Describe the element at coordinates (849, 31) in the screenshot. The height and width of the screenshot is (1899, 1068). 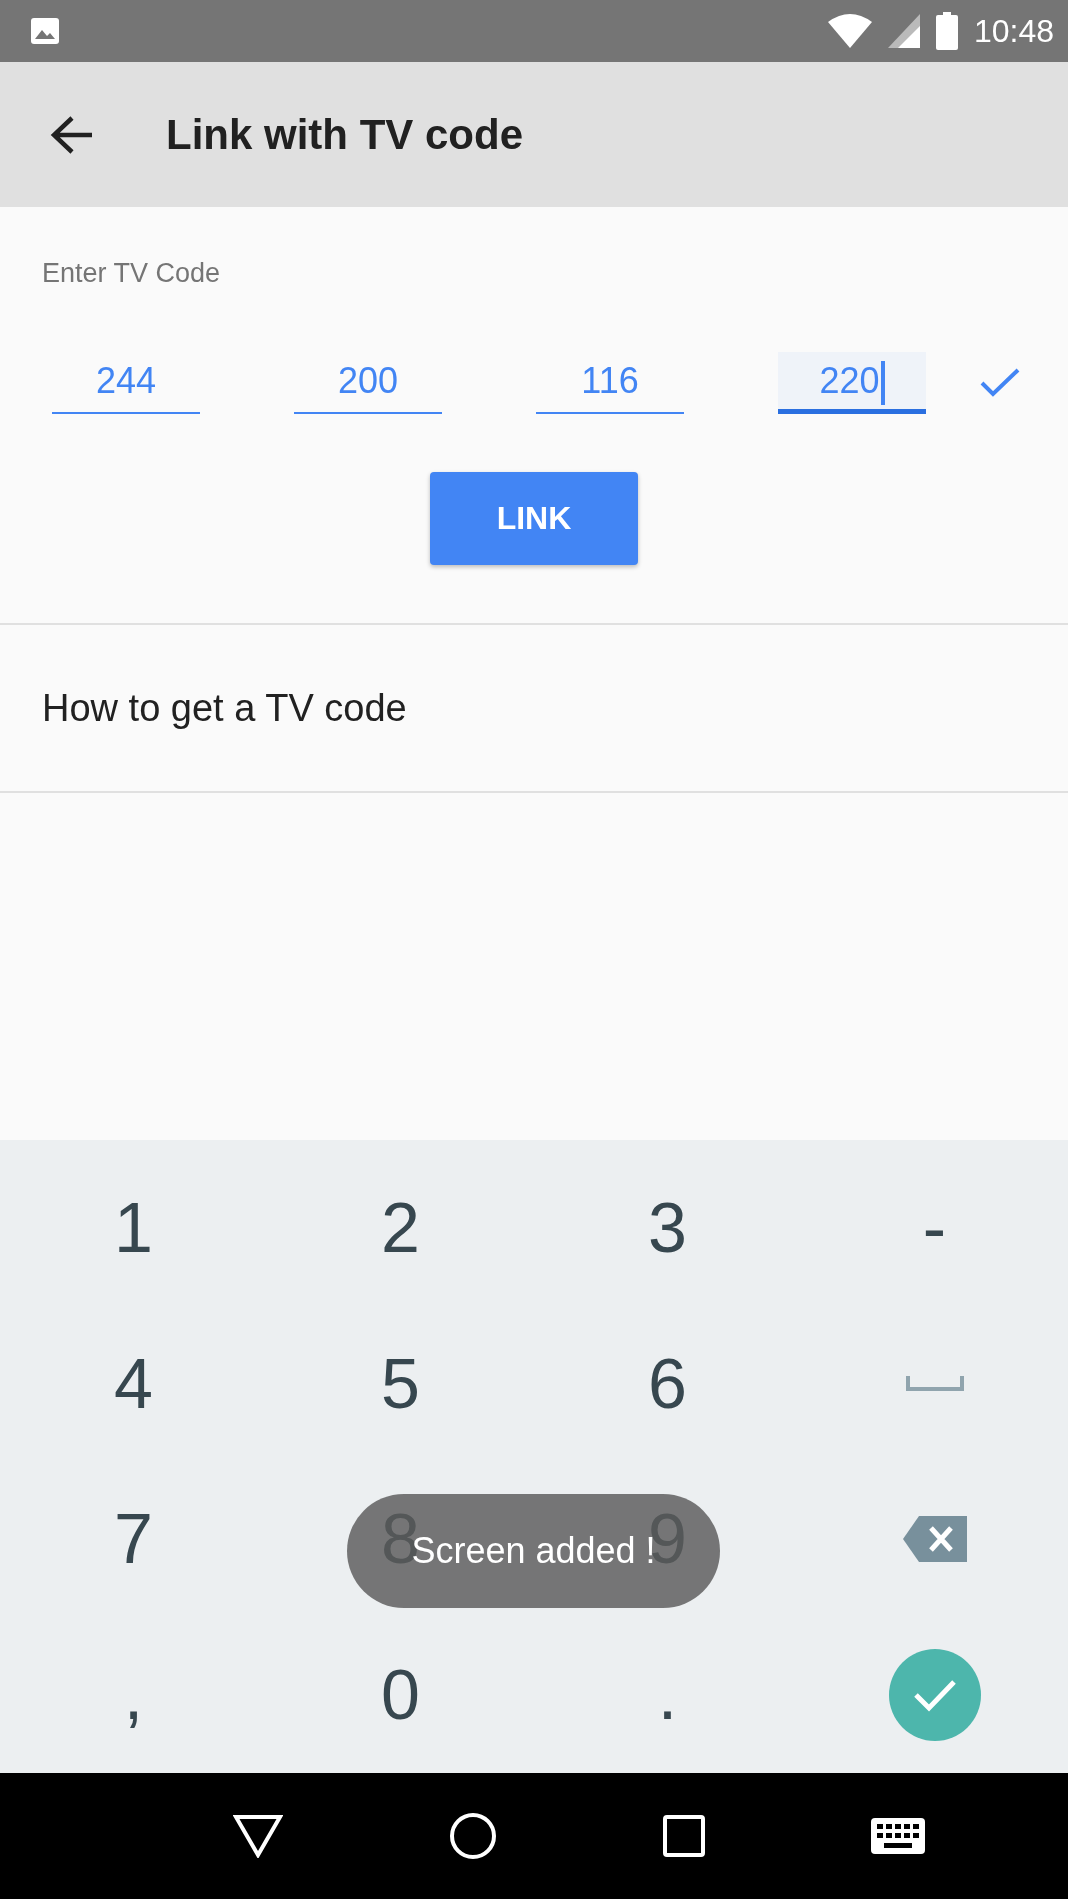
I see `wifi-icon` at that location.